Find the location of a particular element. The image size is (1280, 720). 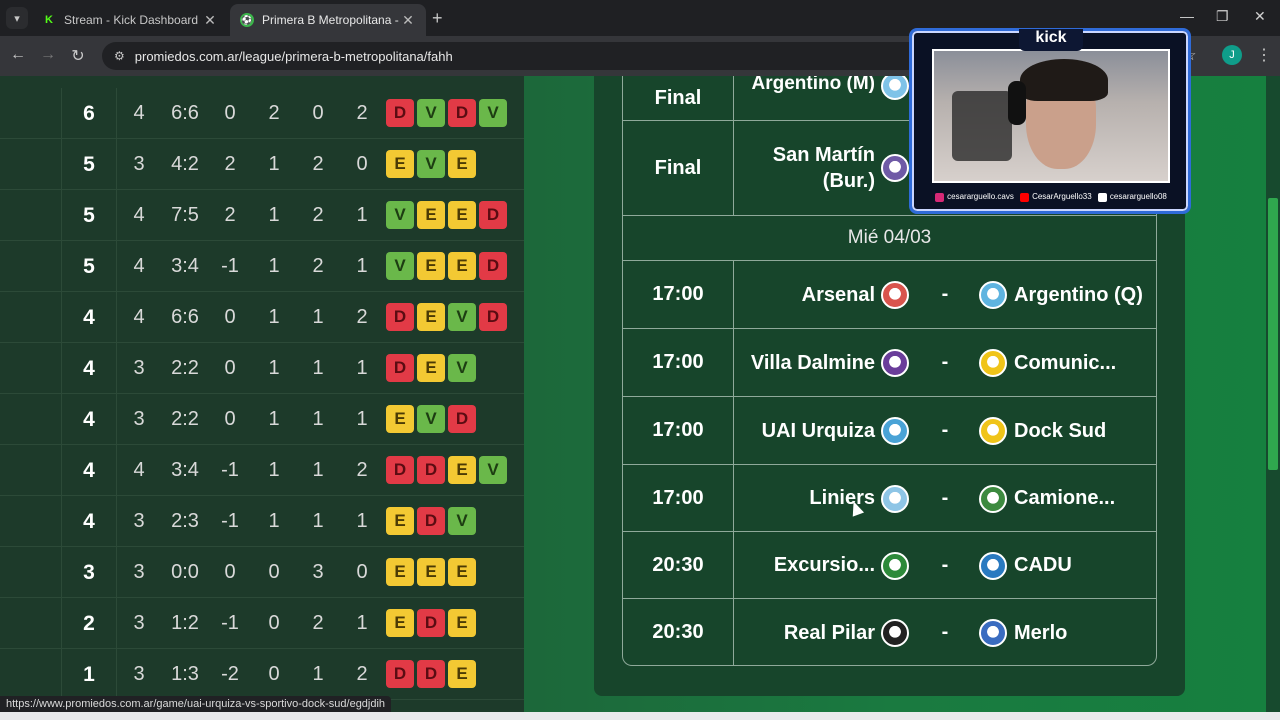

home-team: Liniers is located at coordinates (805, 498).